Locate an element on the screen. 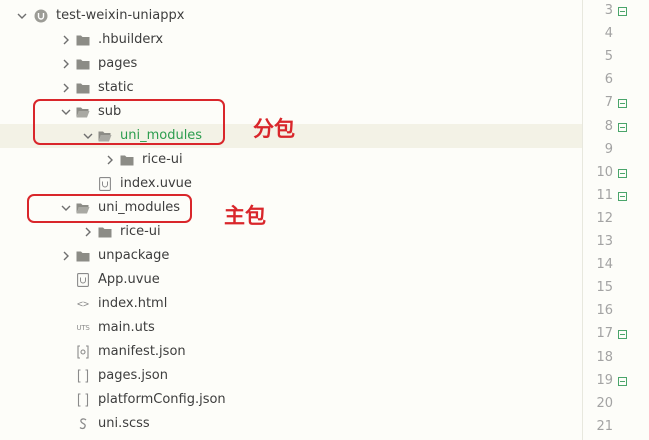 The height and width of the screenshot is (440, 649). line-number: 3 is located at coordinates (608, 10).